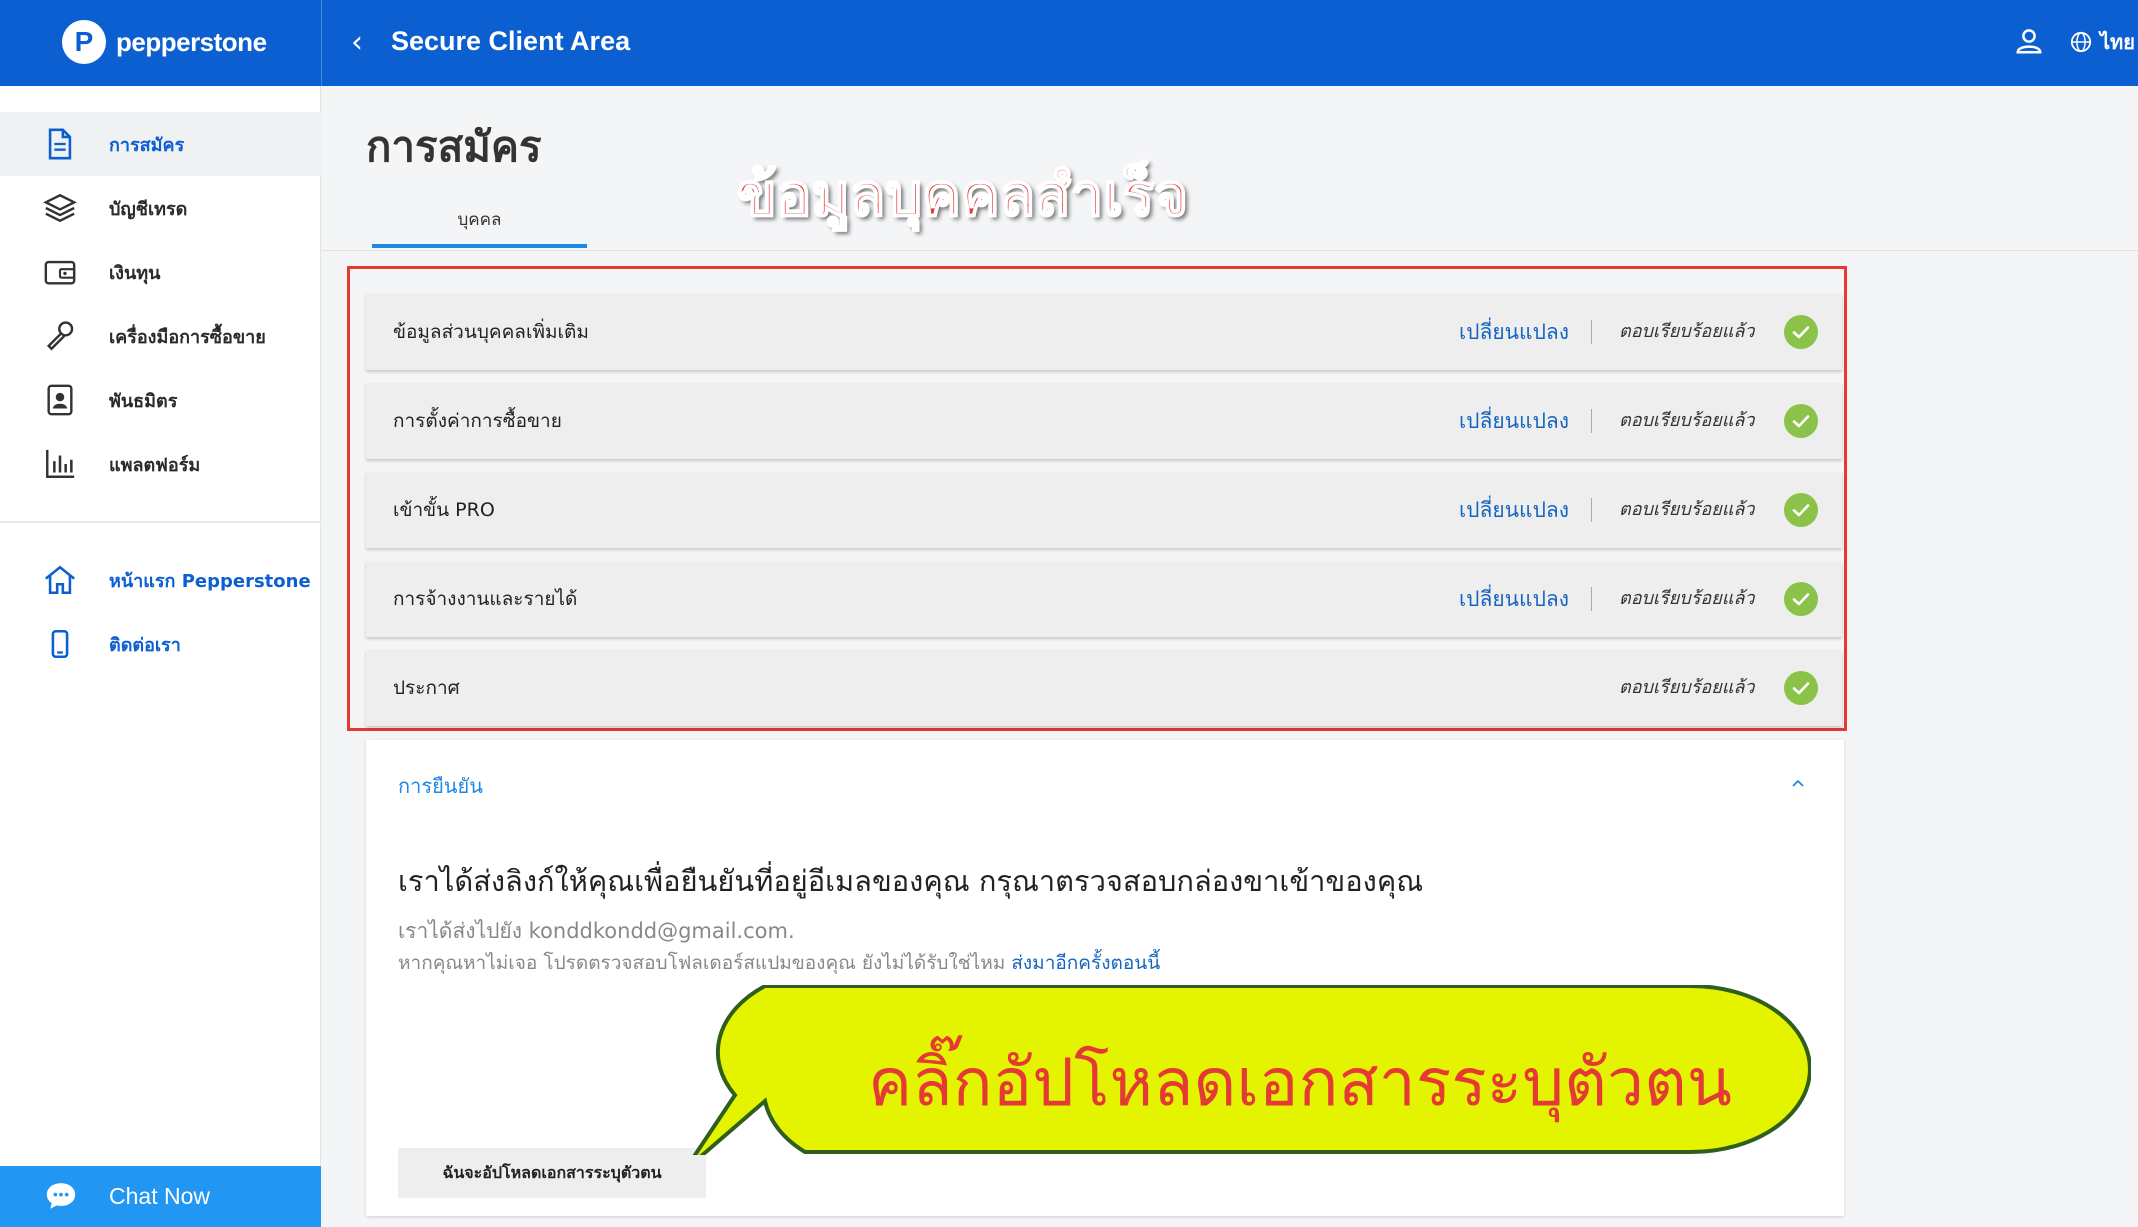  Describe the element at coordinates (135, 273) in the screenshot. I see `sidebar-item-label: เงินทุน` at that location.